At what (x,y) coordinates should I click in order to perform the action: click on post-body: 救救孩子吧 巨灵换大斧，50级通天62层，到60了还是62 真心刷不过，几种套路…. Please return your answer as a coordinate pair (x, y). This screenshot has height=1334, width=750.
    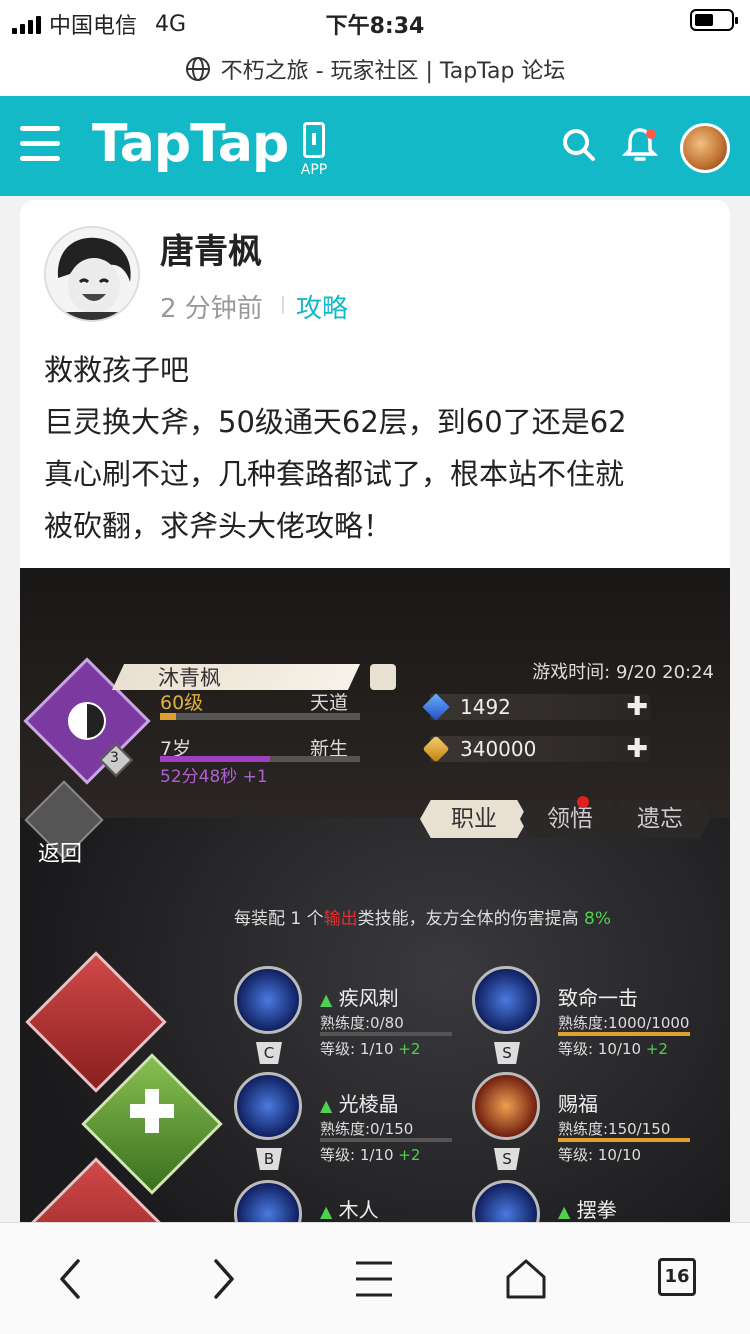
    Looking at the image, I should click on (379, 448).